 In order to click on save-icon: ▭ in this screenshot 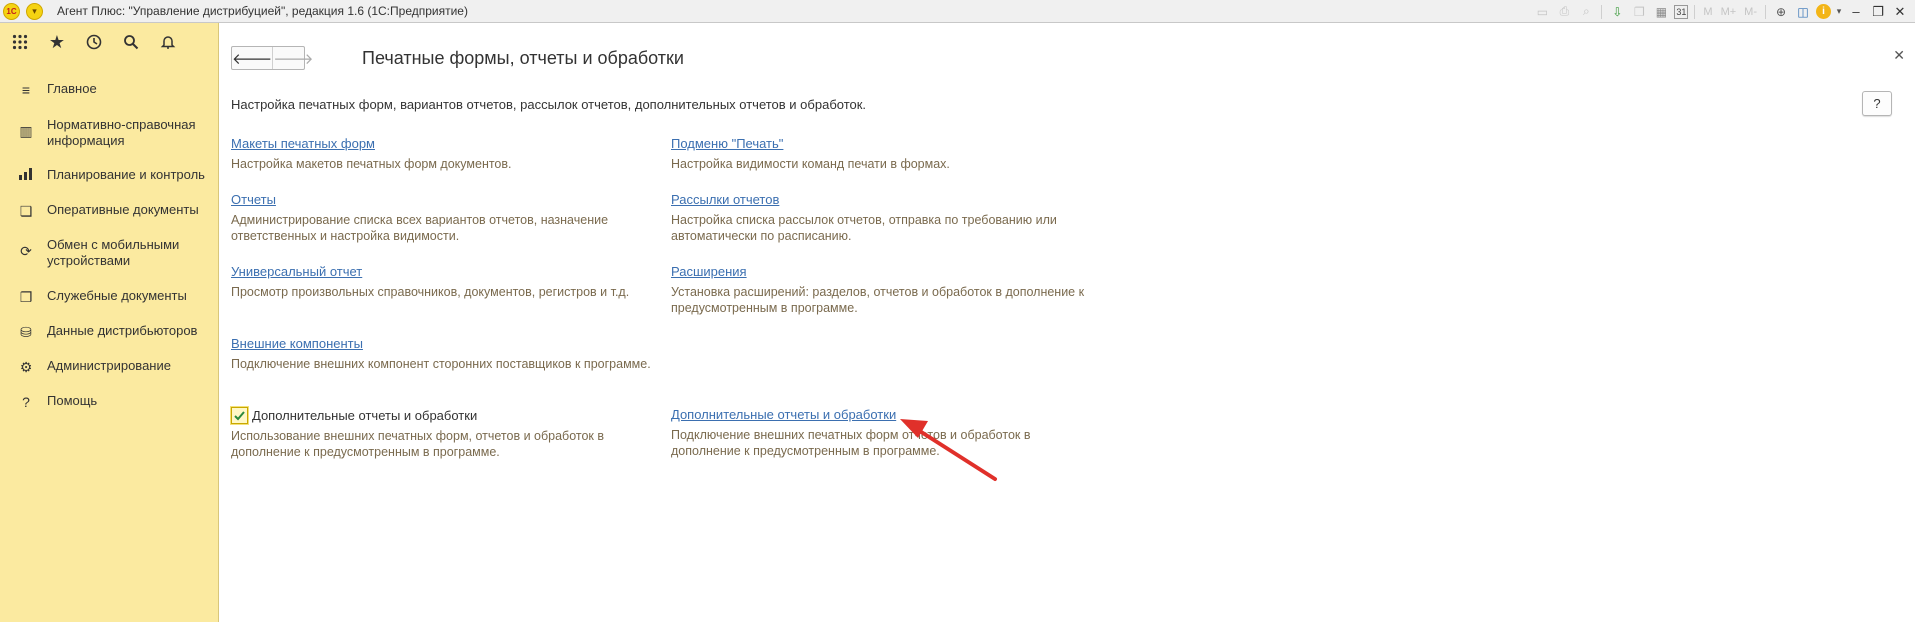, I will do `click(1542, 12)`.